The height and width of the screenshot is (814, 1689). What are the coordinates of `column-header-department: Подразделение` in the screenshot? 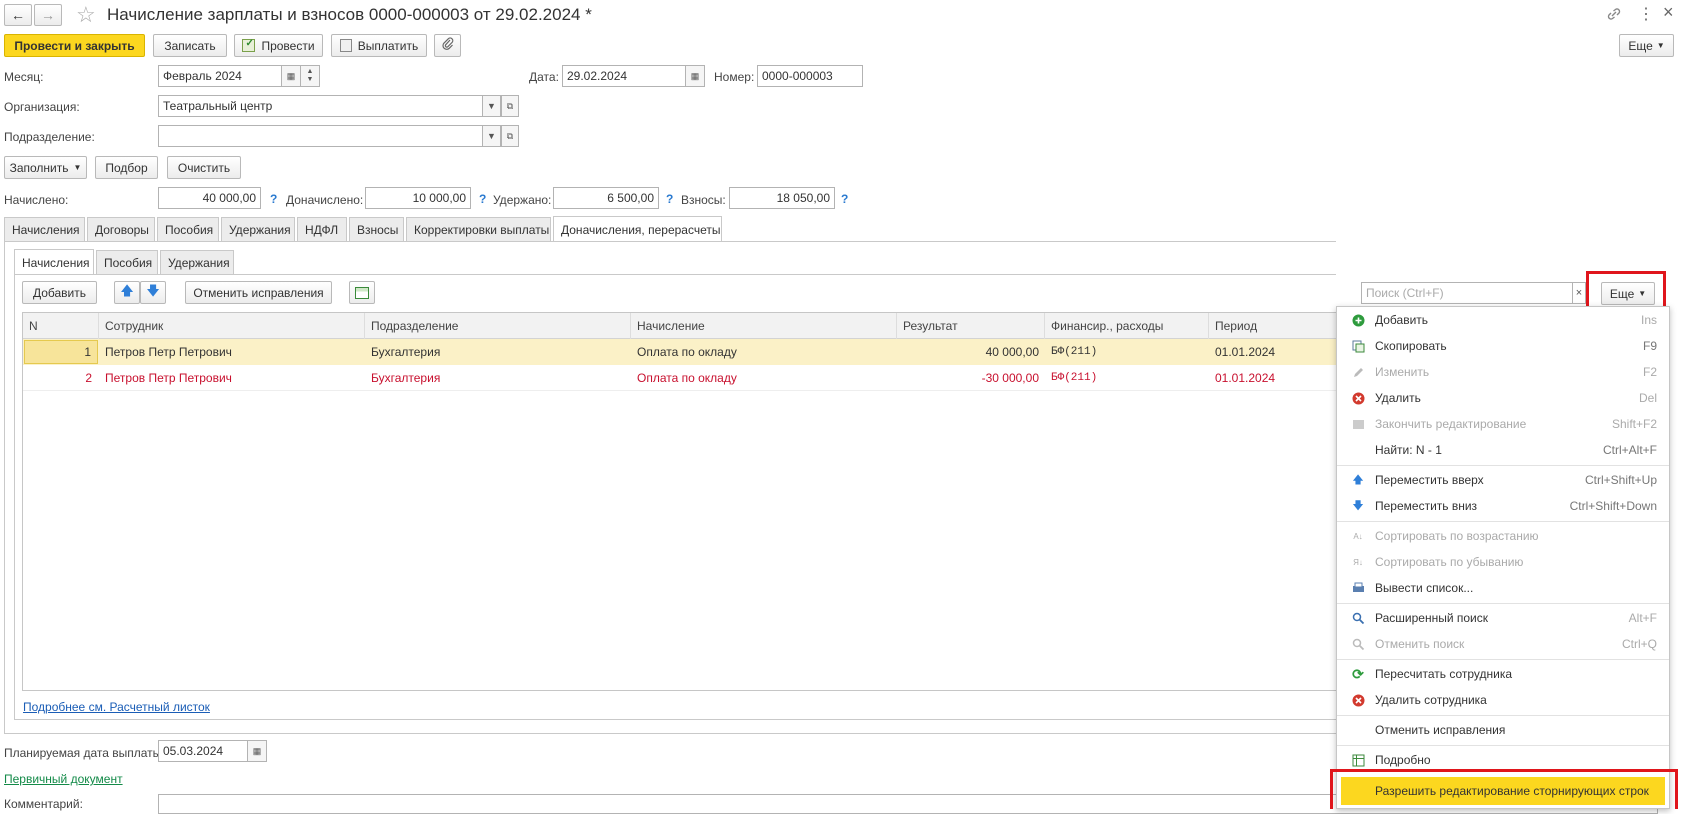 It's located at (498, 326).